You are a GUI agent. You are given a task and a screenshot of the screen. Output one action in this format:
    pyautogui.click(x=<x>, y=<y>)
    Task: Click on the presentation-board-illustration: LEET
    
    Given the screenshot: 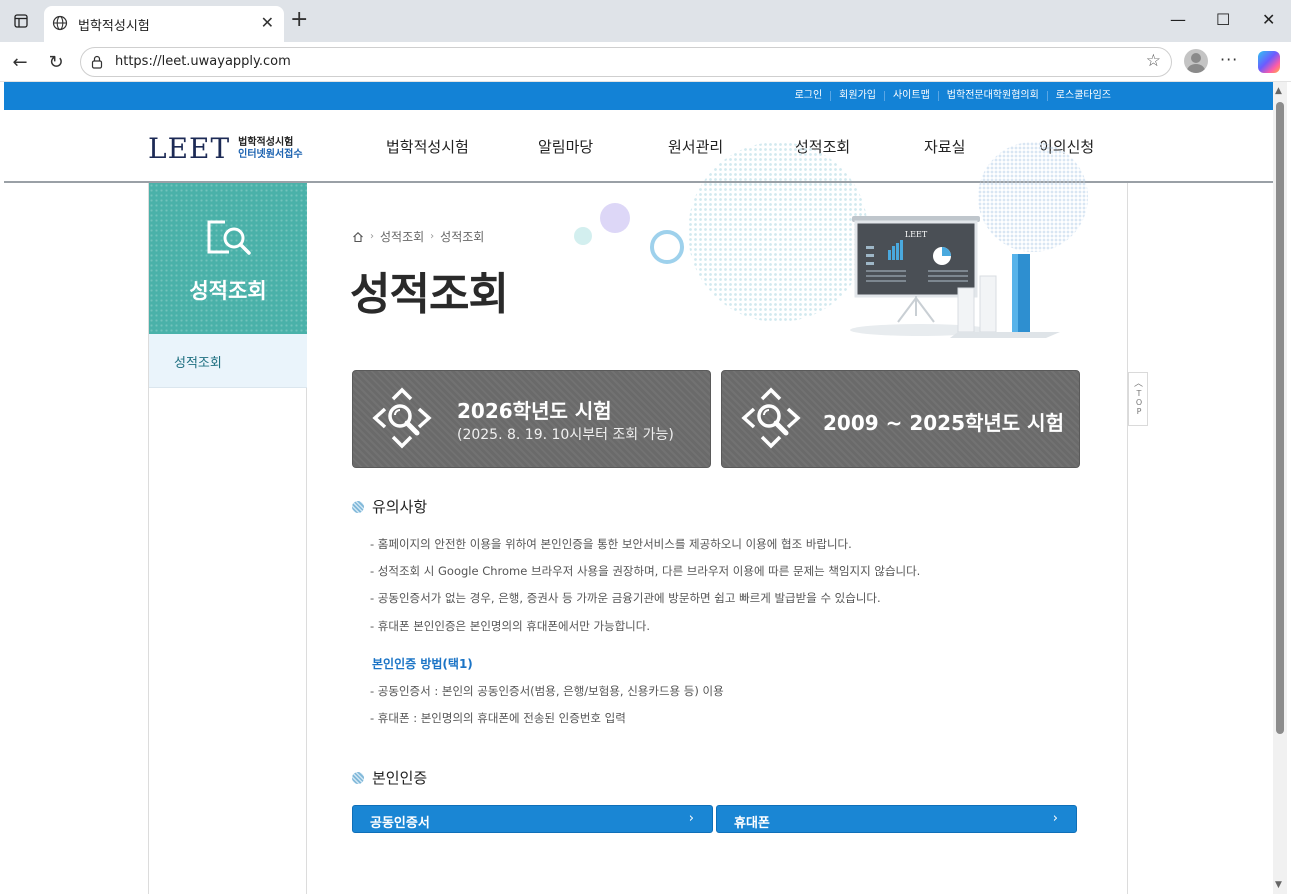 What is the action you would take?
    pyautogui.click(x=955, y=277)
    